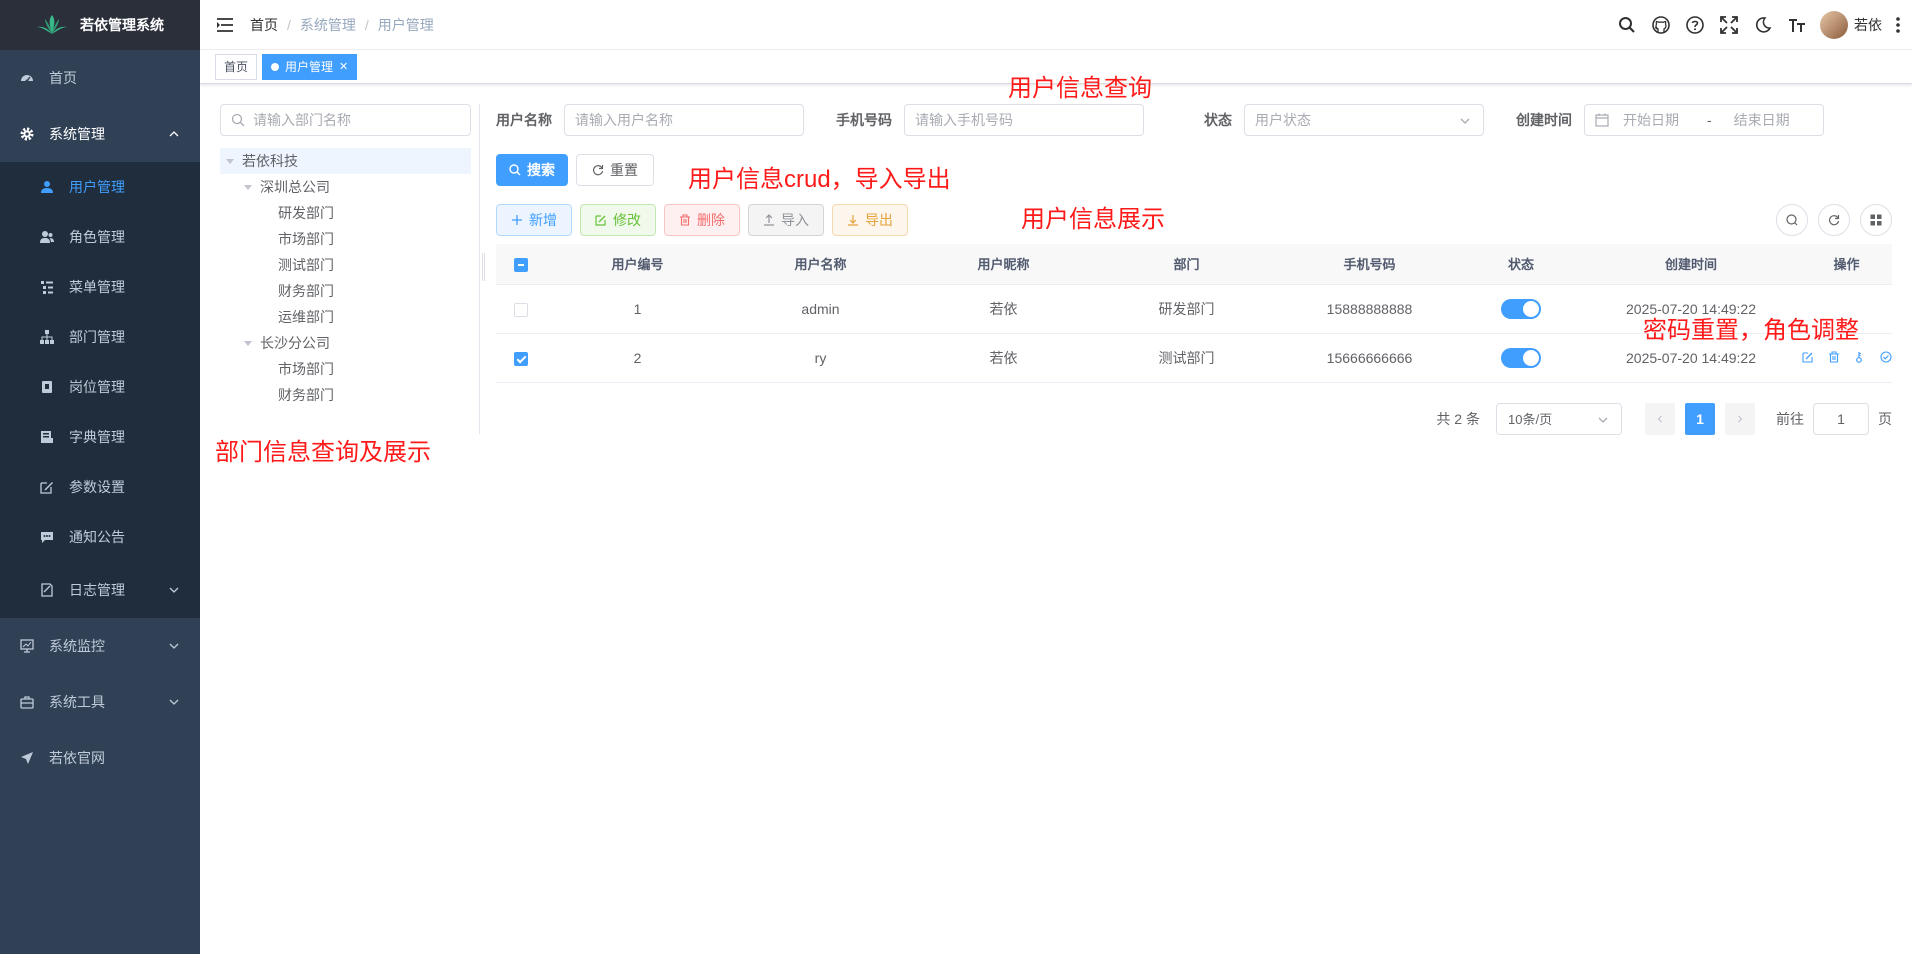 This screenshot has height=954, width=1912. Describe the element at coordinates (1834, 25) in the screenshot. I see `avatar` at that location.